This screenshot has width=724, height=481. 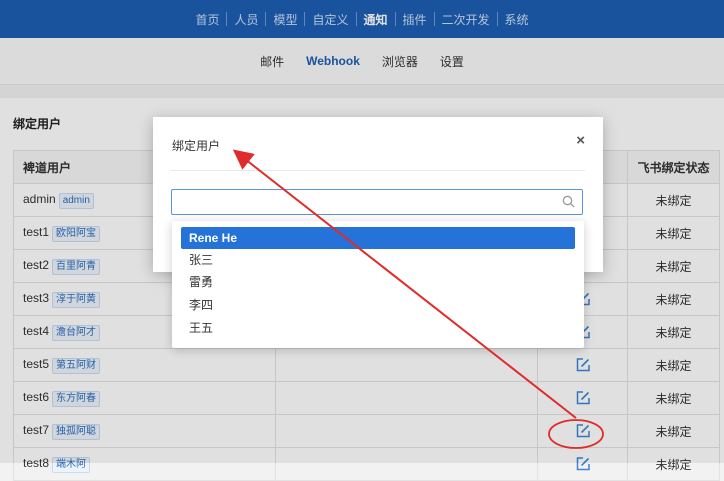 I want to click on option-lei-yong: 雷勇, so click(x=378, y=282).